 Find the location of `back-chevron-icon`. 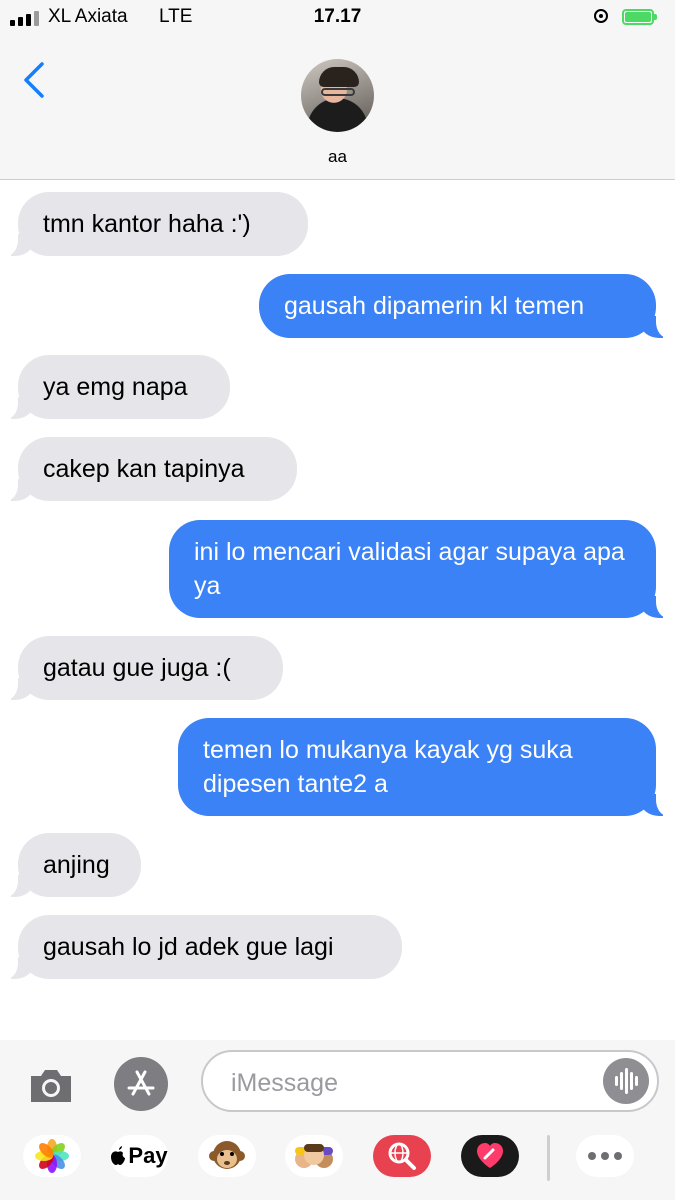

back-chevron-icon is located at coordinates (34, 80).